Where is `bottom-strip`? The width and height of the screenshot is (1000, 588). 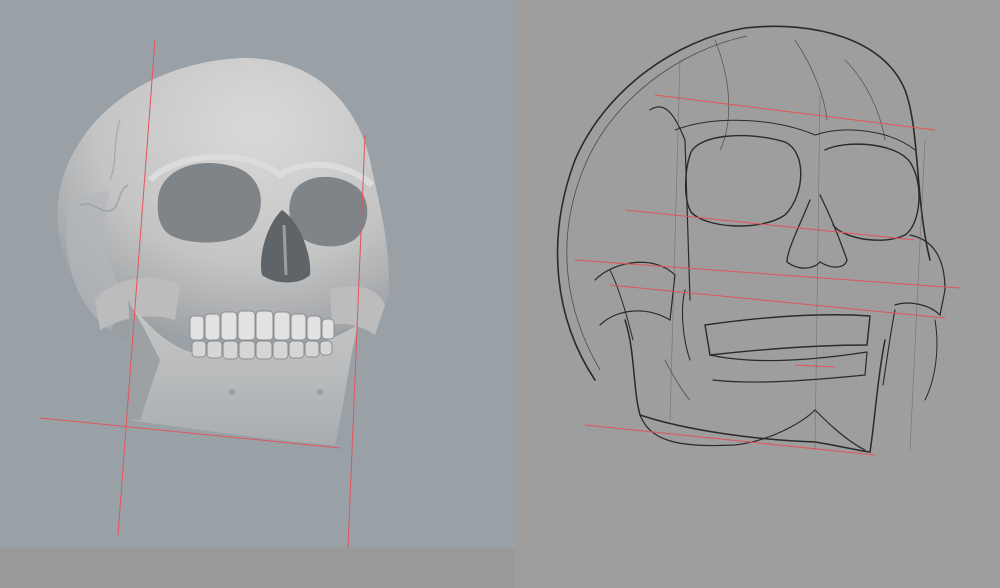
bottom-strip is located at coordinates (257, 568).